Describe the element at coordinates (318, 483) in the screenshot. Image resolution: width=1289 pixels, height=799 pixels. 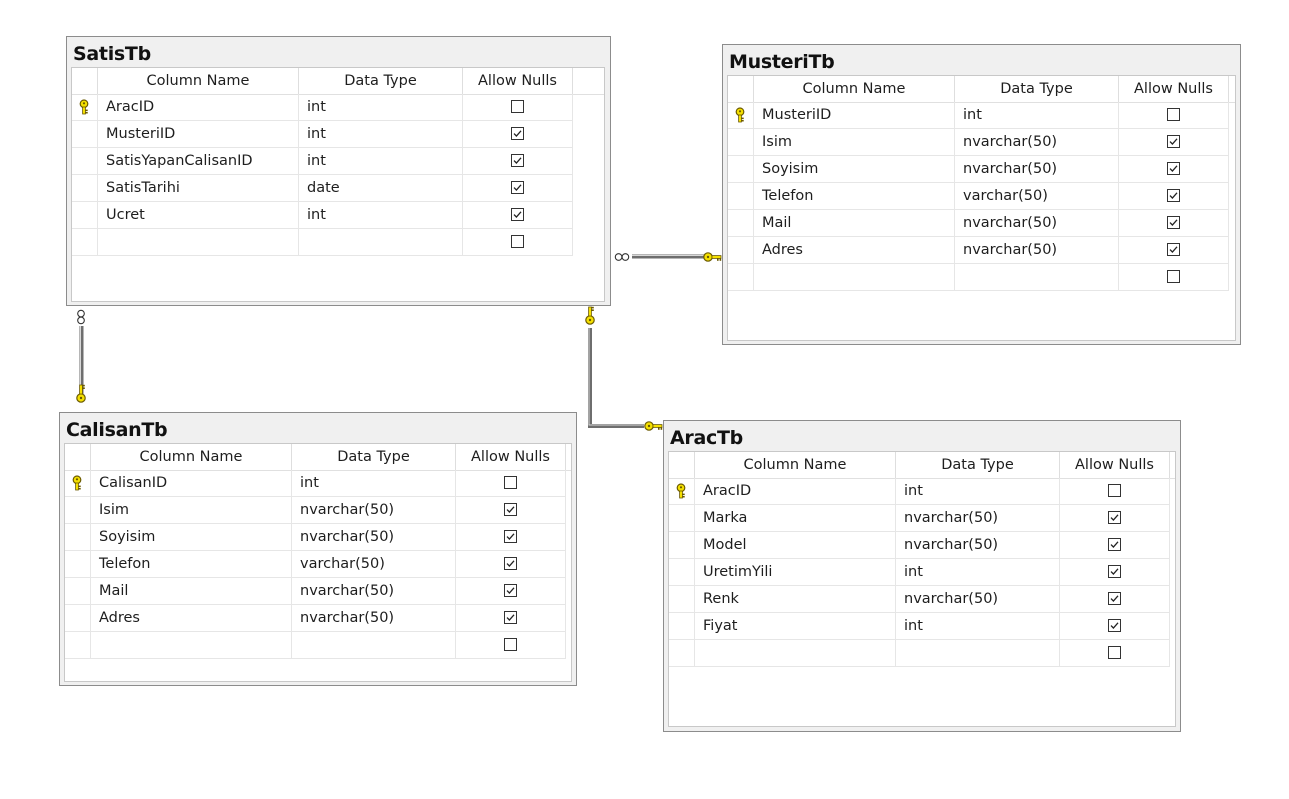
I see `table-row: CalisanID int` at that location.